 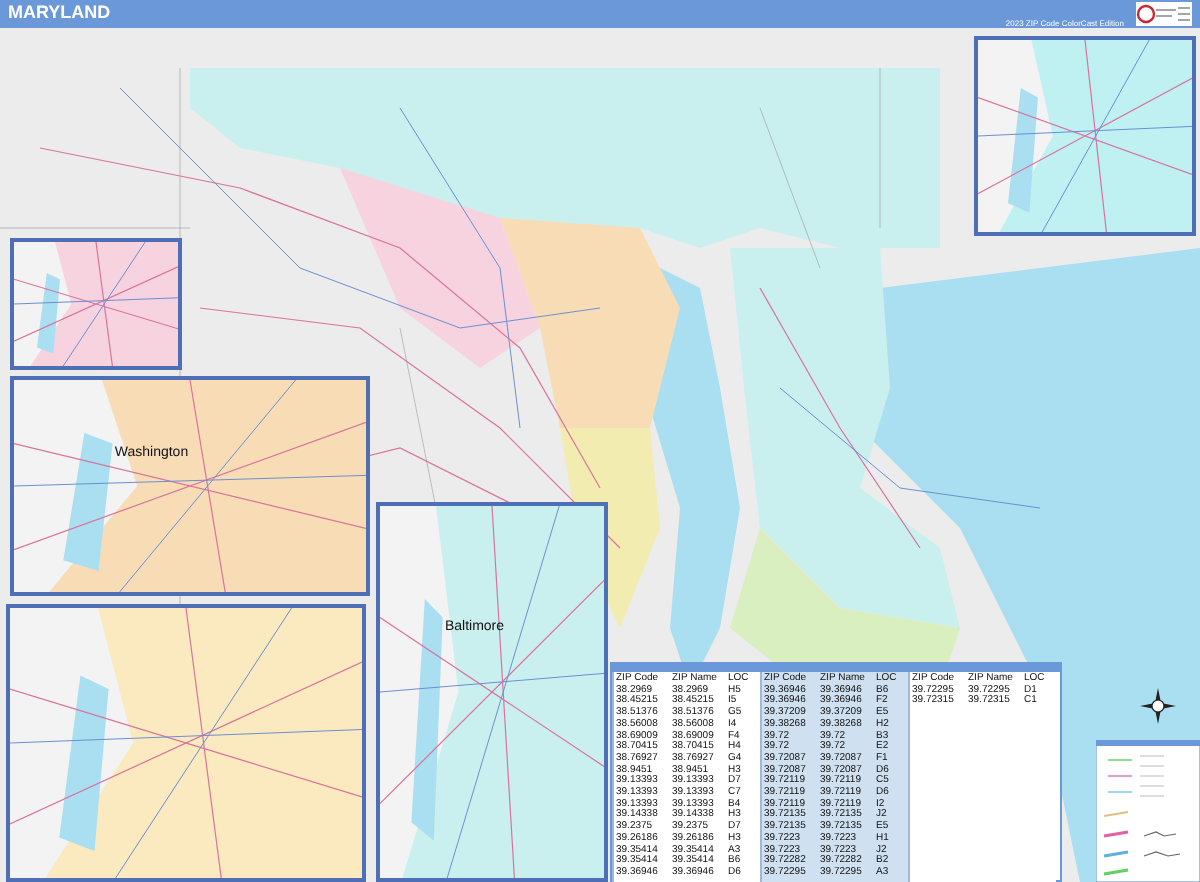 I want to click on compass-icon, so click(x=1158, y=706).